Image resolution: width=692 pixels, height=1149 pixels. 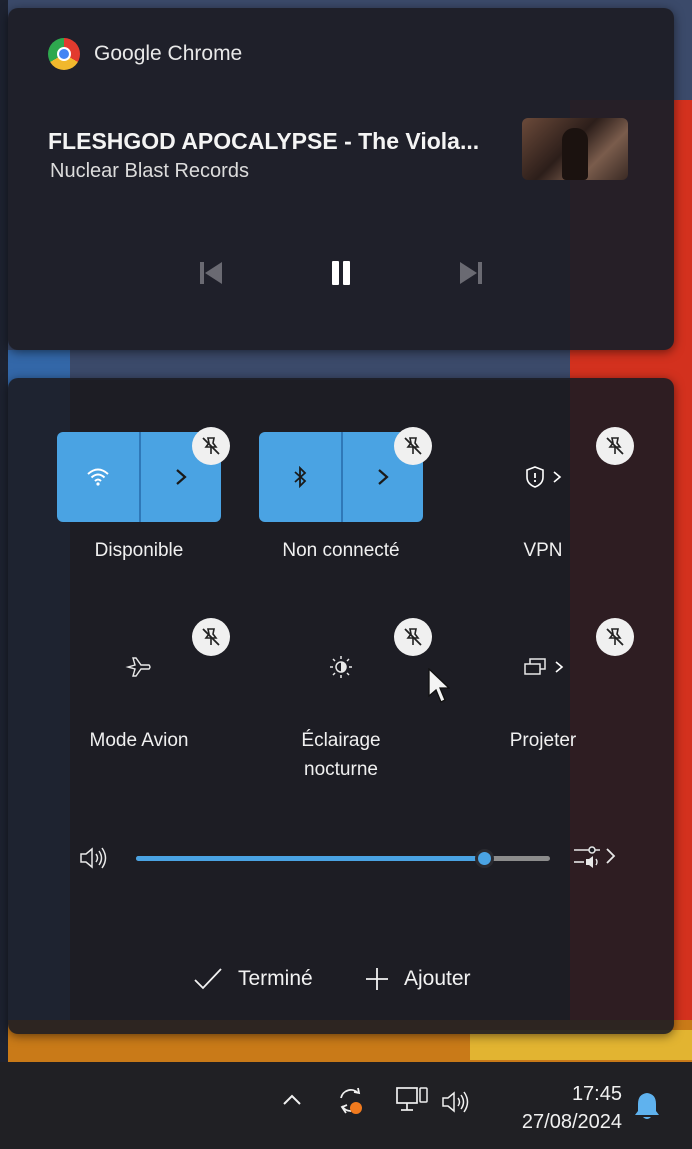 I want to click on done-label: Terminé, so click(x=275, y=978).